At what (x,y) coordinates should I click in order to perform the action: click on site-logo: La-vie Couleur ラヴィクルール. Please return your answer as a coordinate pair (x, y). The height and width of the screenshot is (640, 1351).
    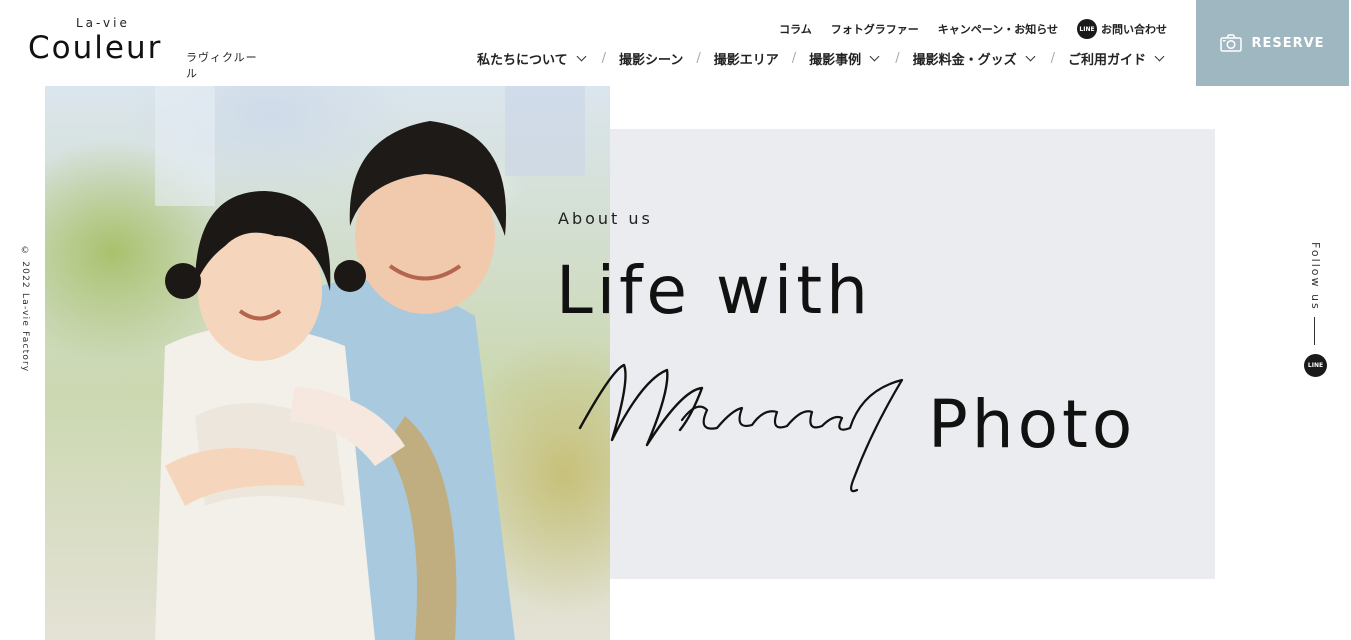
    Looking at the image, I should click on (148, 47).